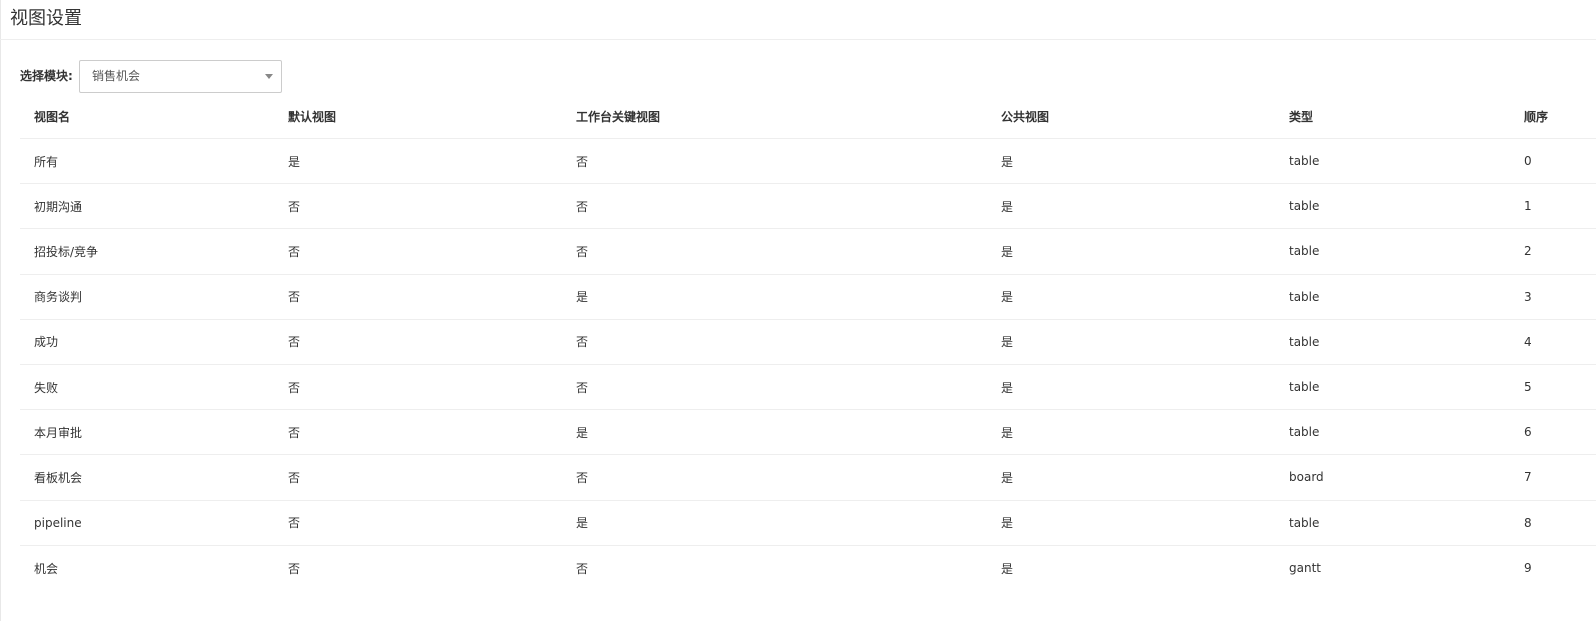 This screenshot has width=1596, height=621. Describe the element at coordinates (1528, 341) in the screenshot. I see `cell-order: 4` at that location.